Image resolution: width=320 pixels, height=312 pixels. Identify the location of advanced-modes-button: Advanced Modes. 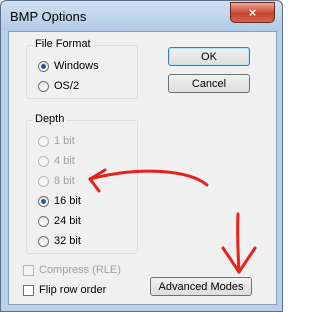
(201, 286).